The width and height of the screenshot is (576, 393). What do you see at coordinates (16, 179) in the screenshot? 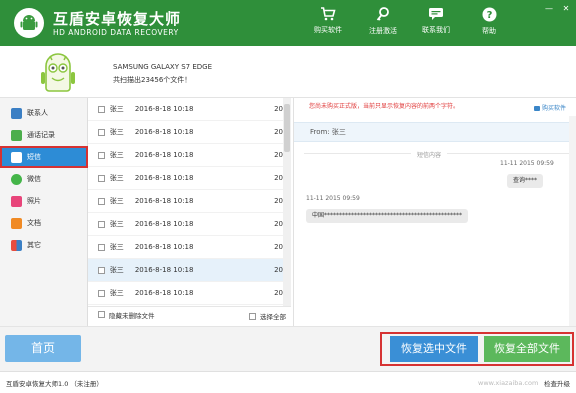
I see `wechat-icon` at bounding box center [16, 179].